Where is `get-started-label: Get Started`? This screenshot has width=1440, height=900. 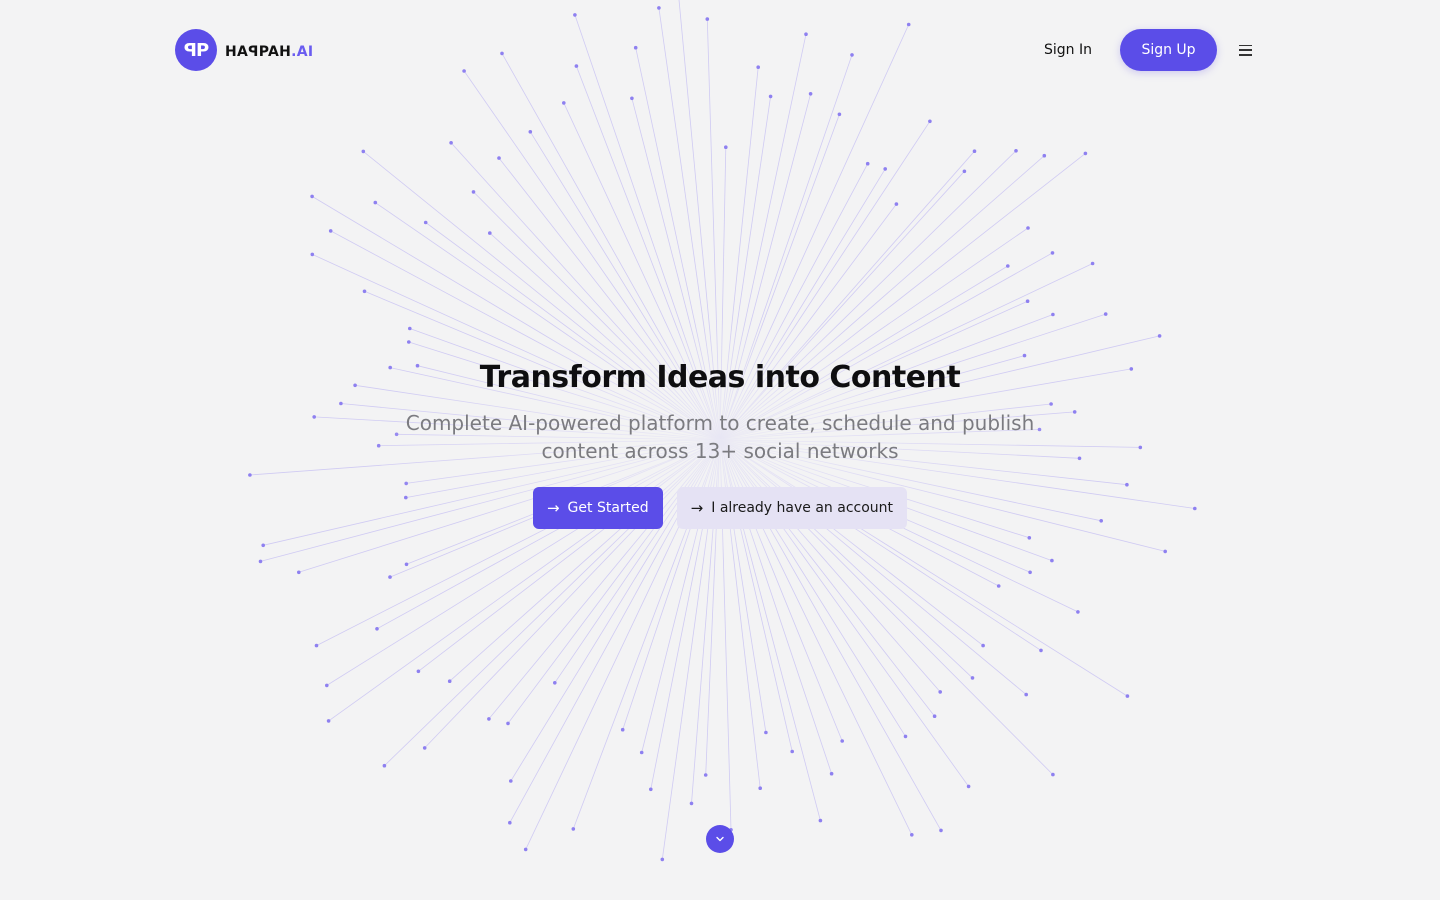 get-started-label: Get Started is located at coordinates (608, 508).